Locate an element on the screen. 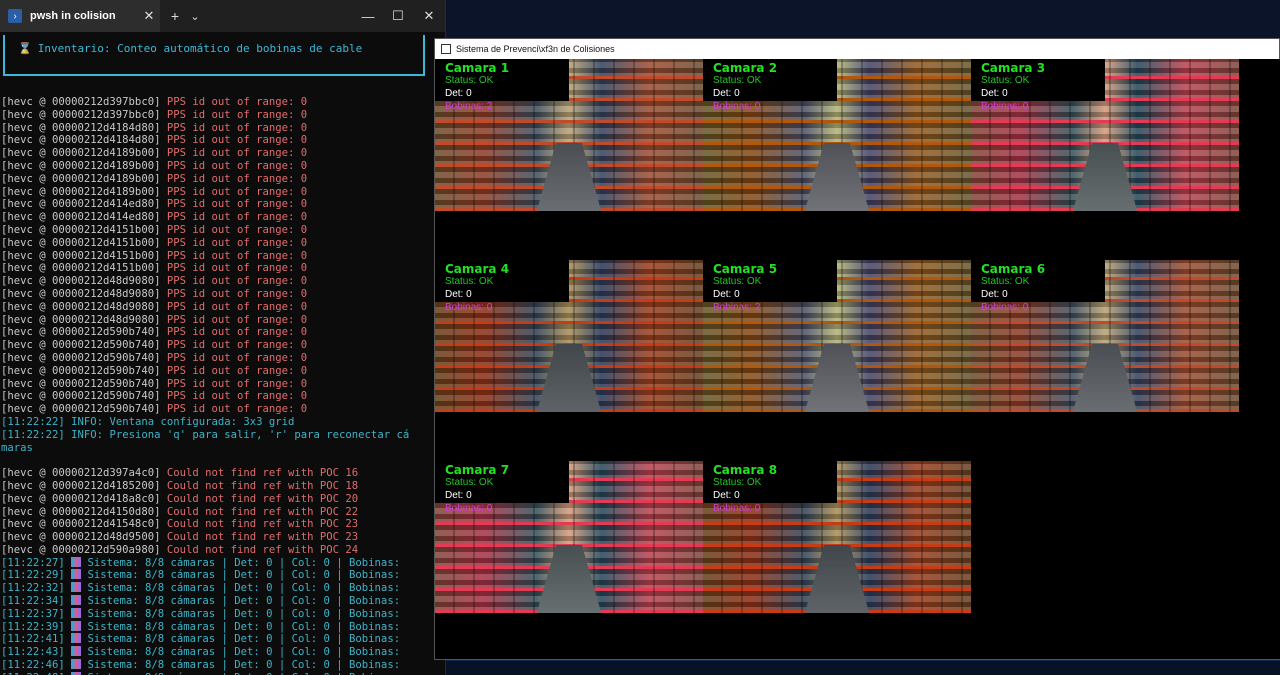  log-message: Could not find ref with POC 24 is located at coordinates (262, 549).